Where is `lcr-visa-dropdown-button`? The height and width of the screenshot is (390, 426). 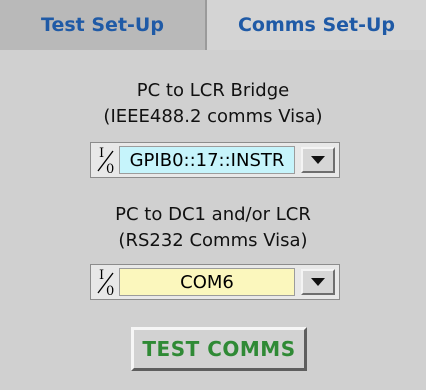 lcr-visa-dropdown-button is located at coordinates (318, 160).